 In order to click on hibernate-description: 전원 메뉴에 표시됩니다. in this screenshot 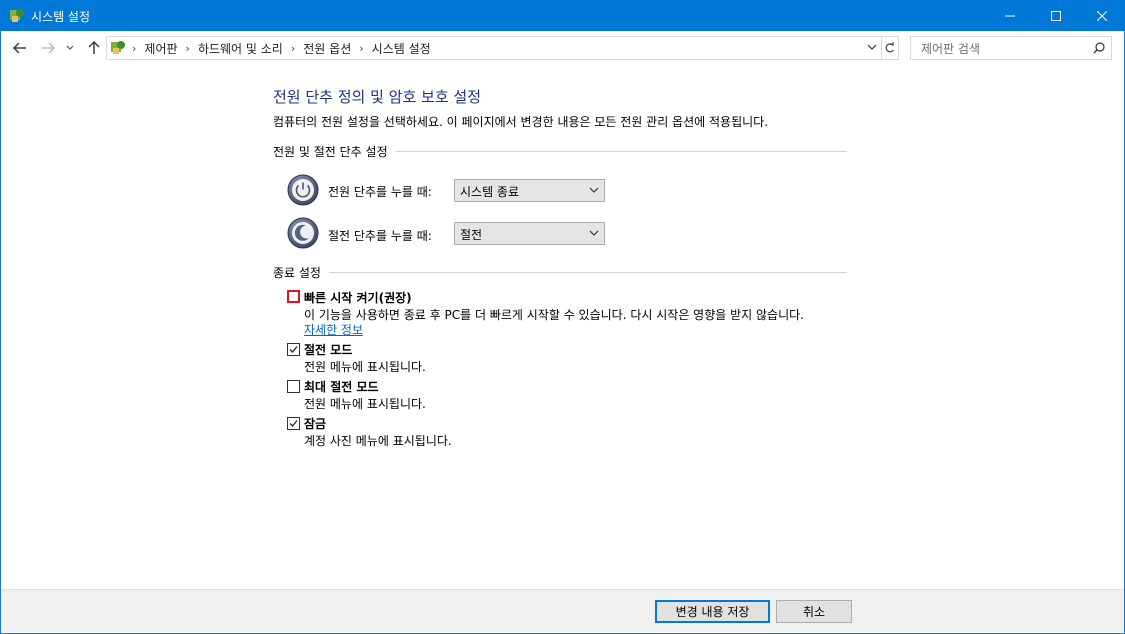, I will do `click(365, 404)`.